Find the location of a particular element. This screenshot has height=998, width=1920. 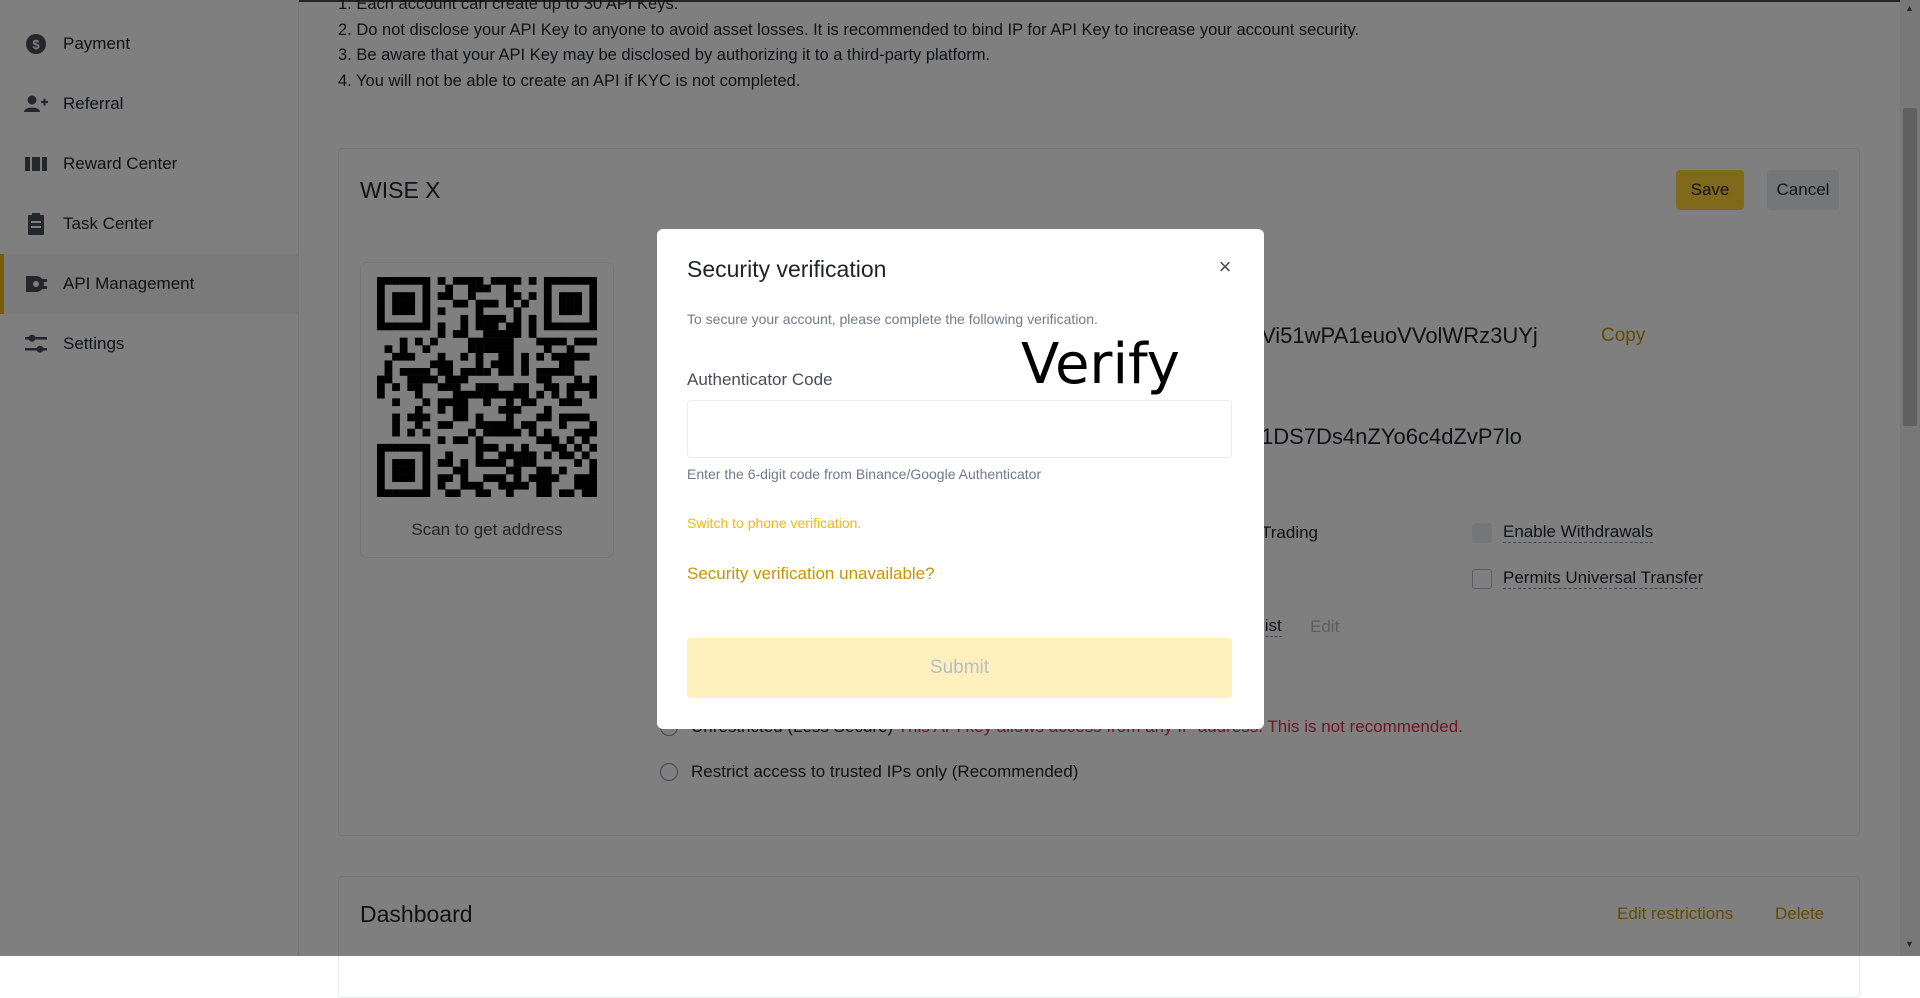

authenticator-code-label: Authenticator Code is located at coordinates (760, 379).